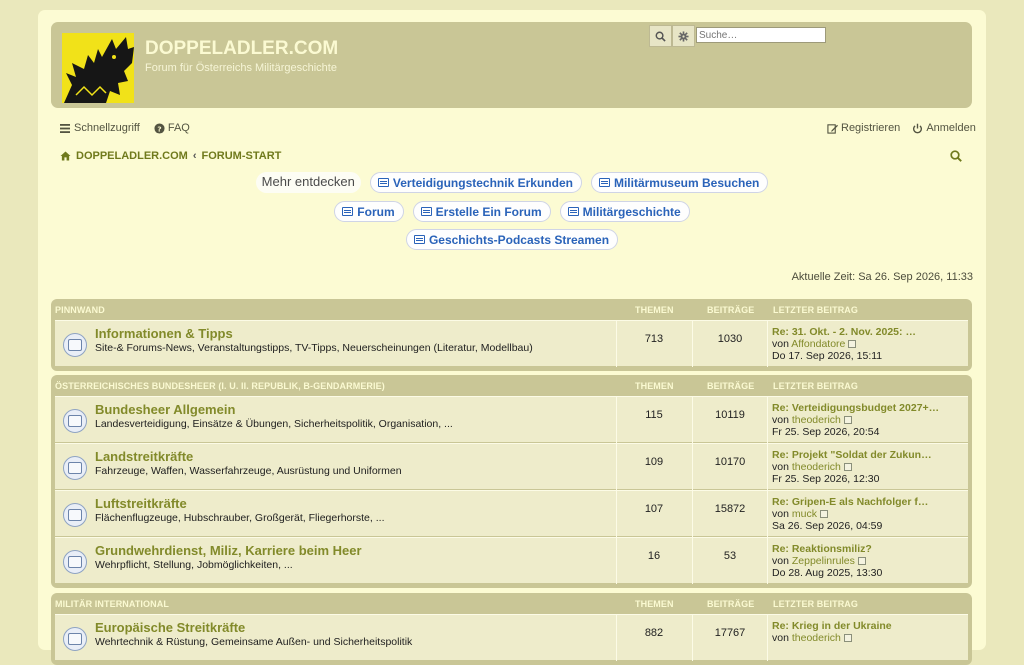 This screenshot has width=1024, height=665. What do you see at coordinates (475, 182) in the screenshot?
I see `chip-verteidigungstechnik: Verteidigungstechnik Erkunden` at bounding box center [475, 182].